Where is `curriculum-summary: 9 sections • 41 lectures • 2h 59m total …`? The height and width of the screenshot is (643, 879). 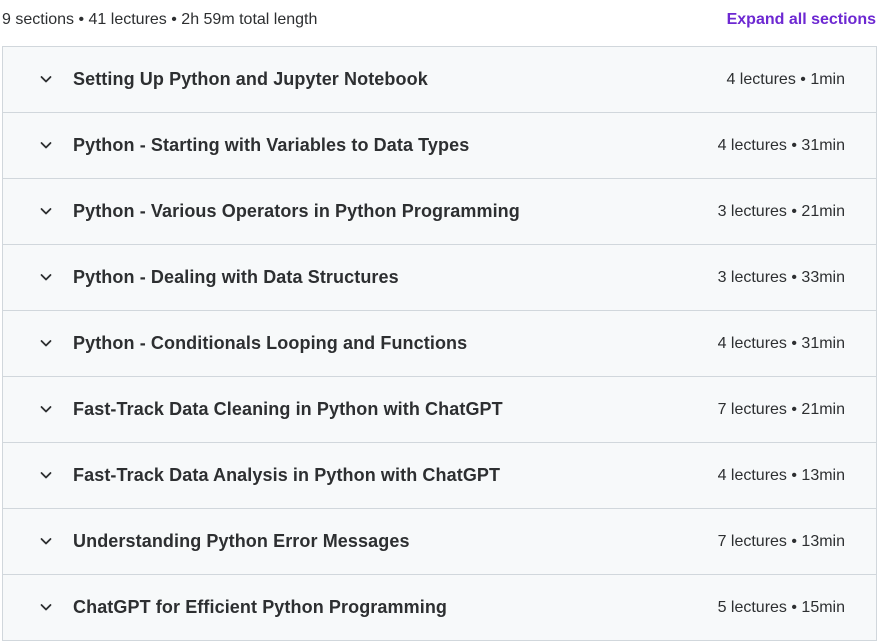
curriculum-summary: 9 sections • 41 lectures • 2h 59m total … is located at coordinates (160, 19).